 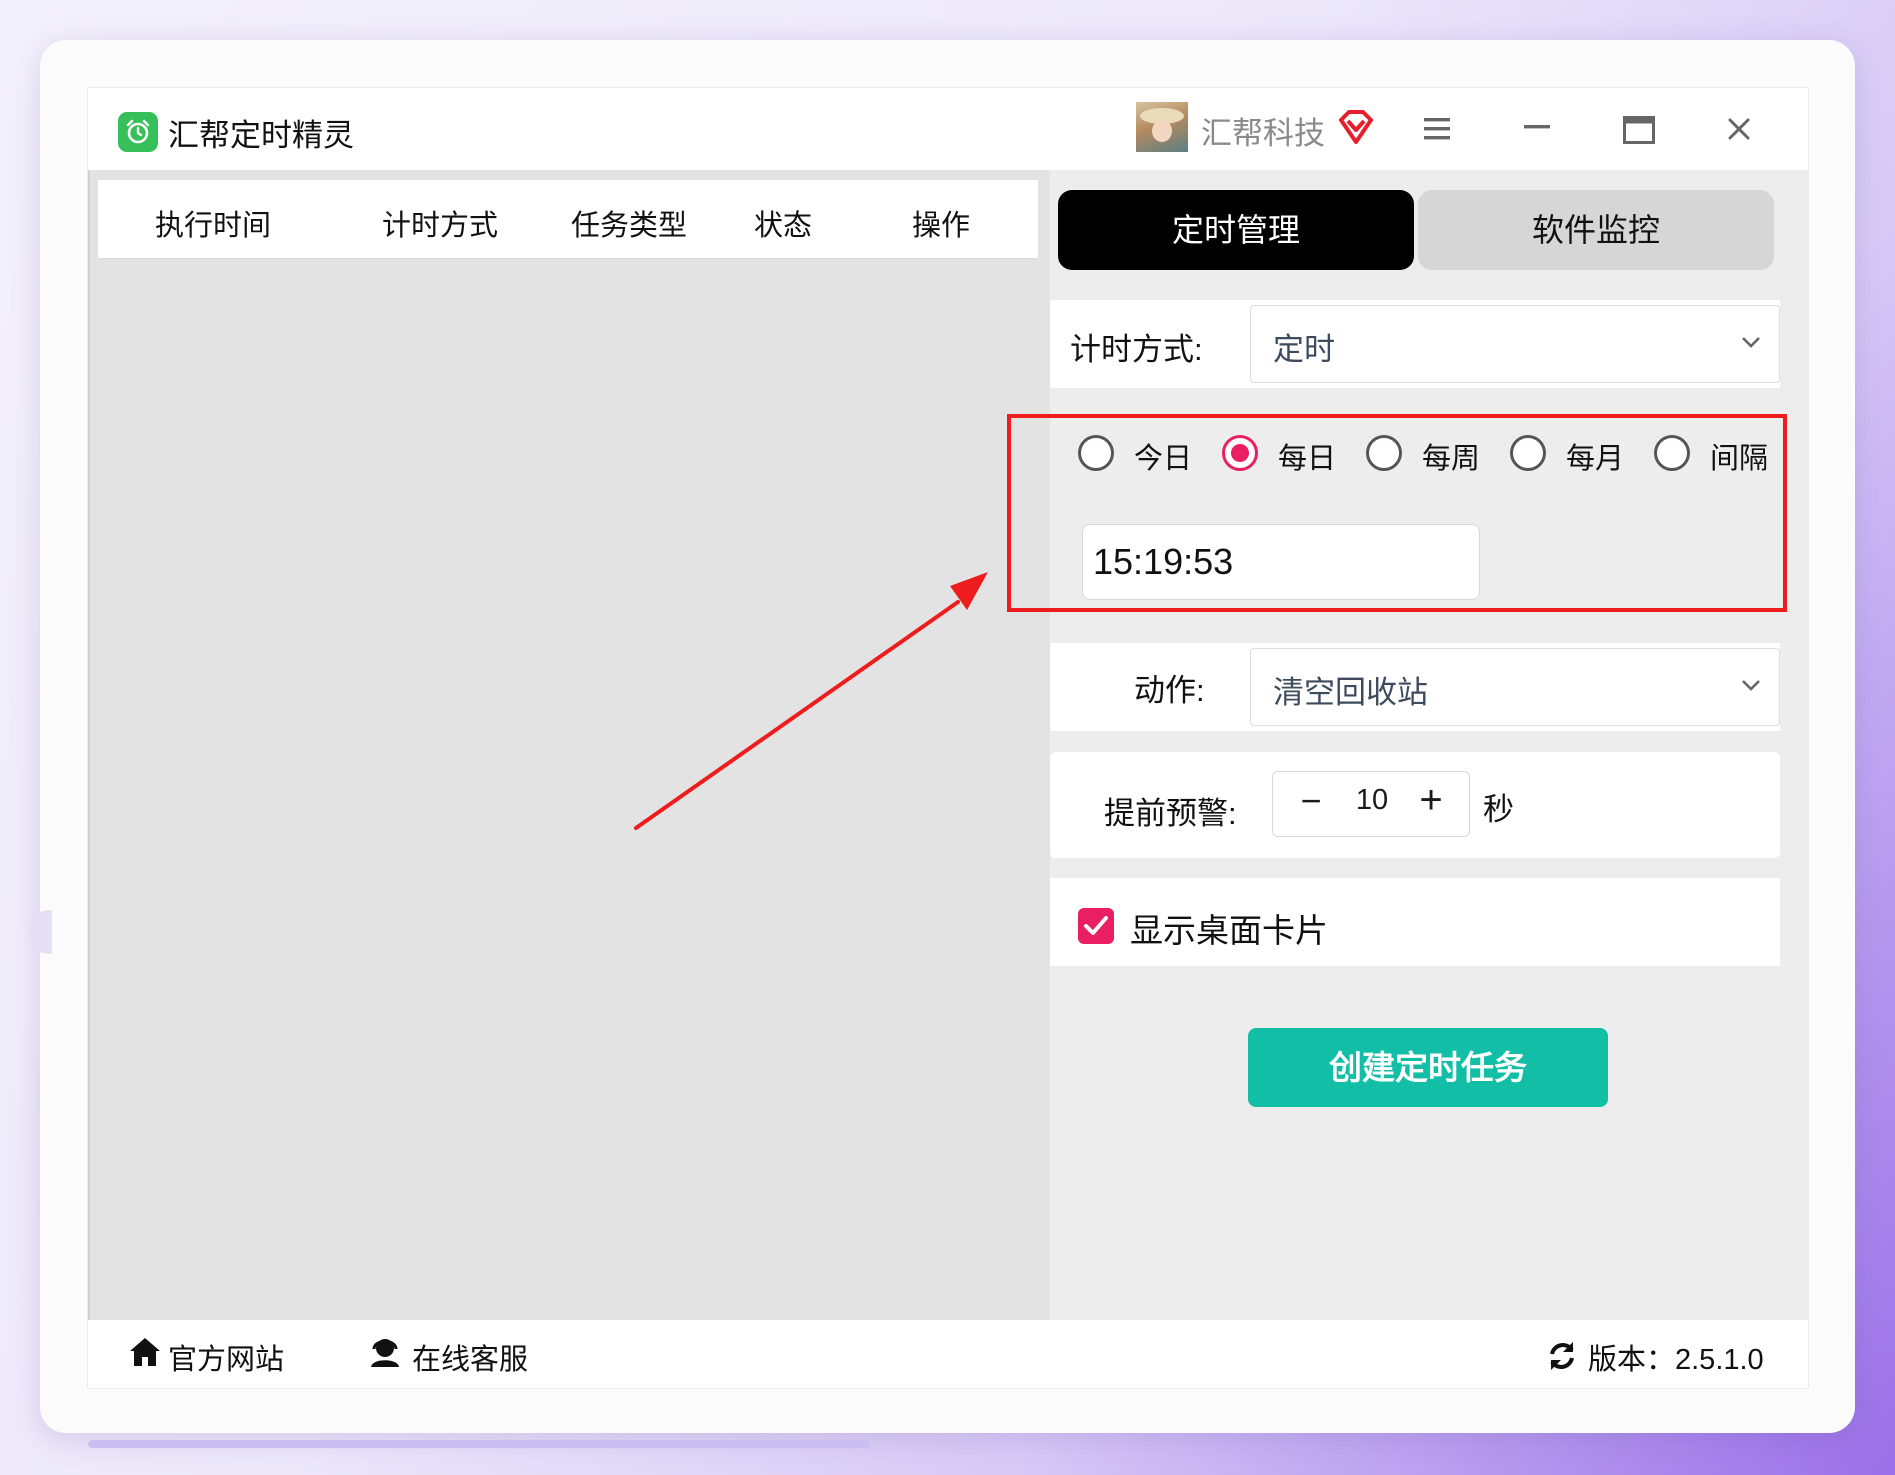 I want to click on column-header: 计时方式, so click(x=440, y=223).